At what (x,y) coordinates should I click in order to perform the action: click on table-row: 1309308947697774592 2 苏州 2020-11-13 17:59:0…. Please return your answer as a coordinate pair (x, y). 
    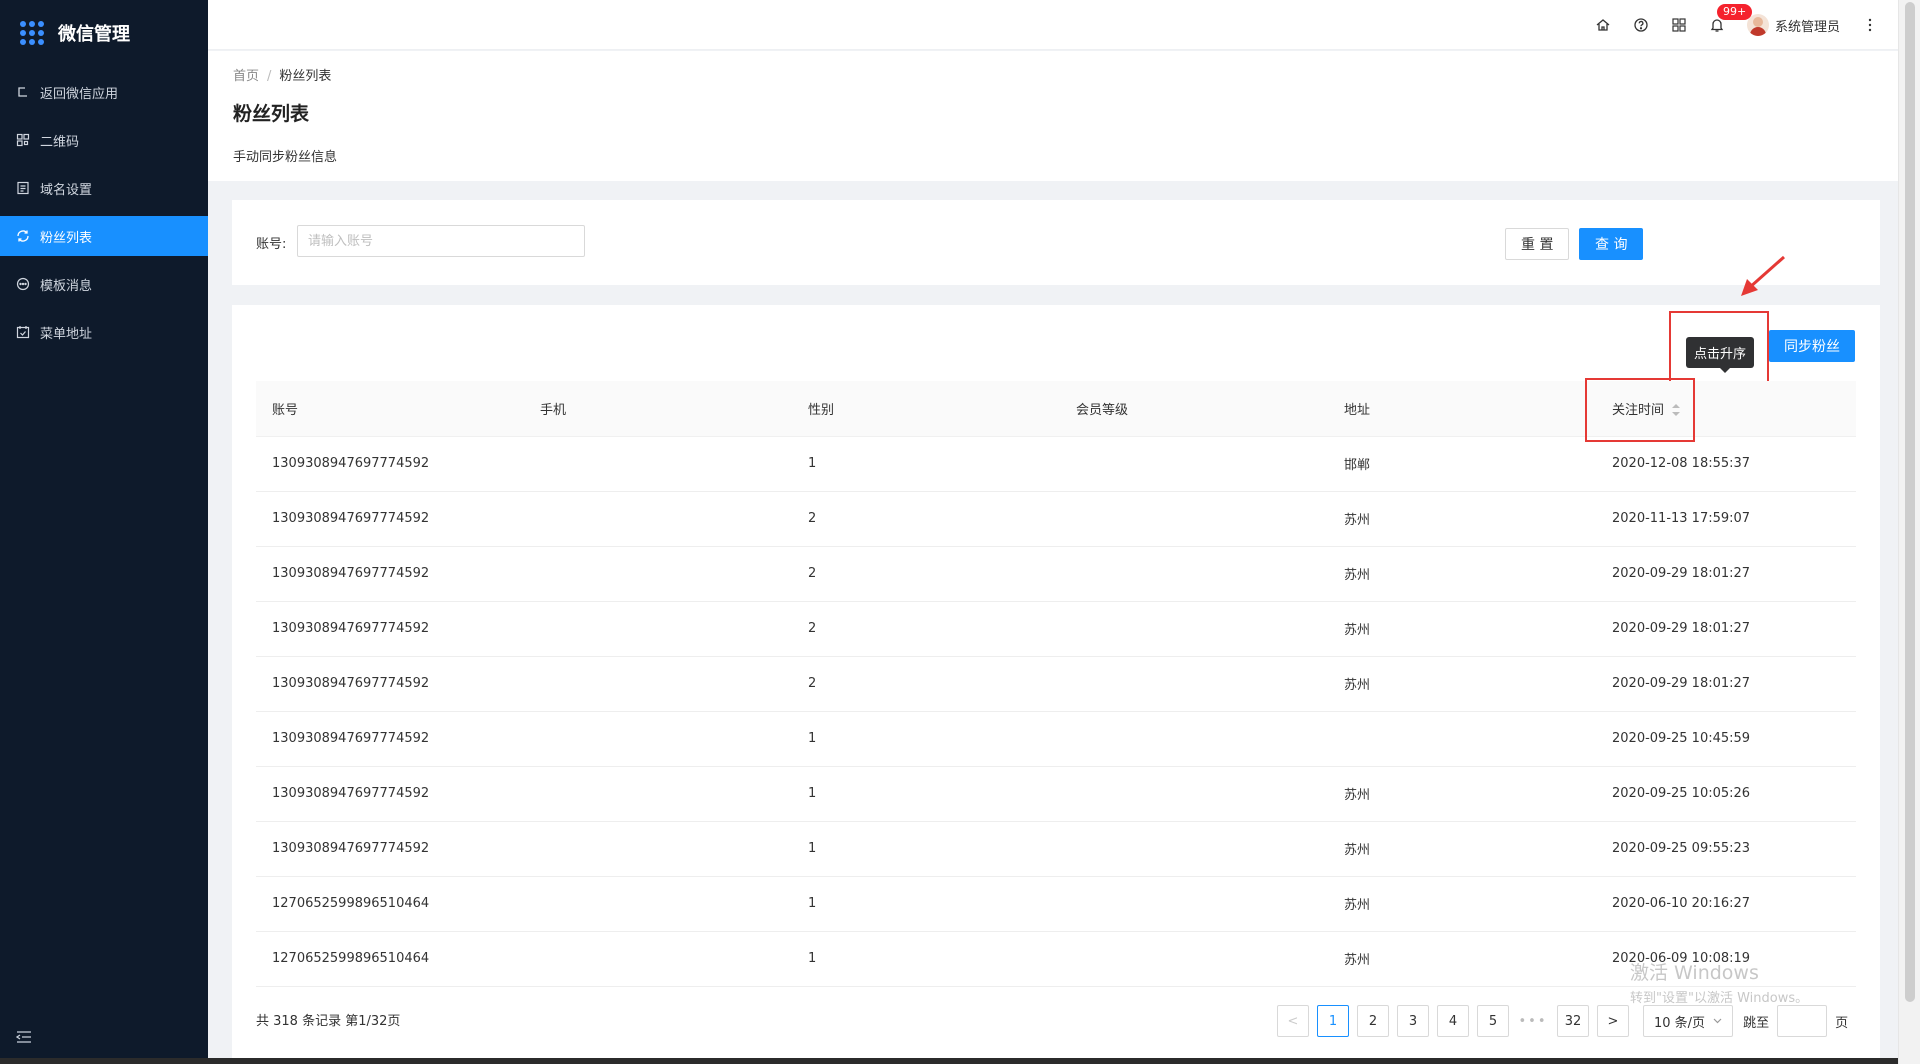
    Looking at the image, I should click on (1056, 519).